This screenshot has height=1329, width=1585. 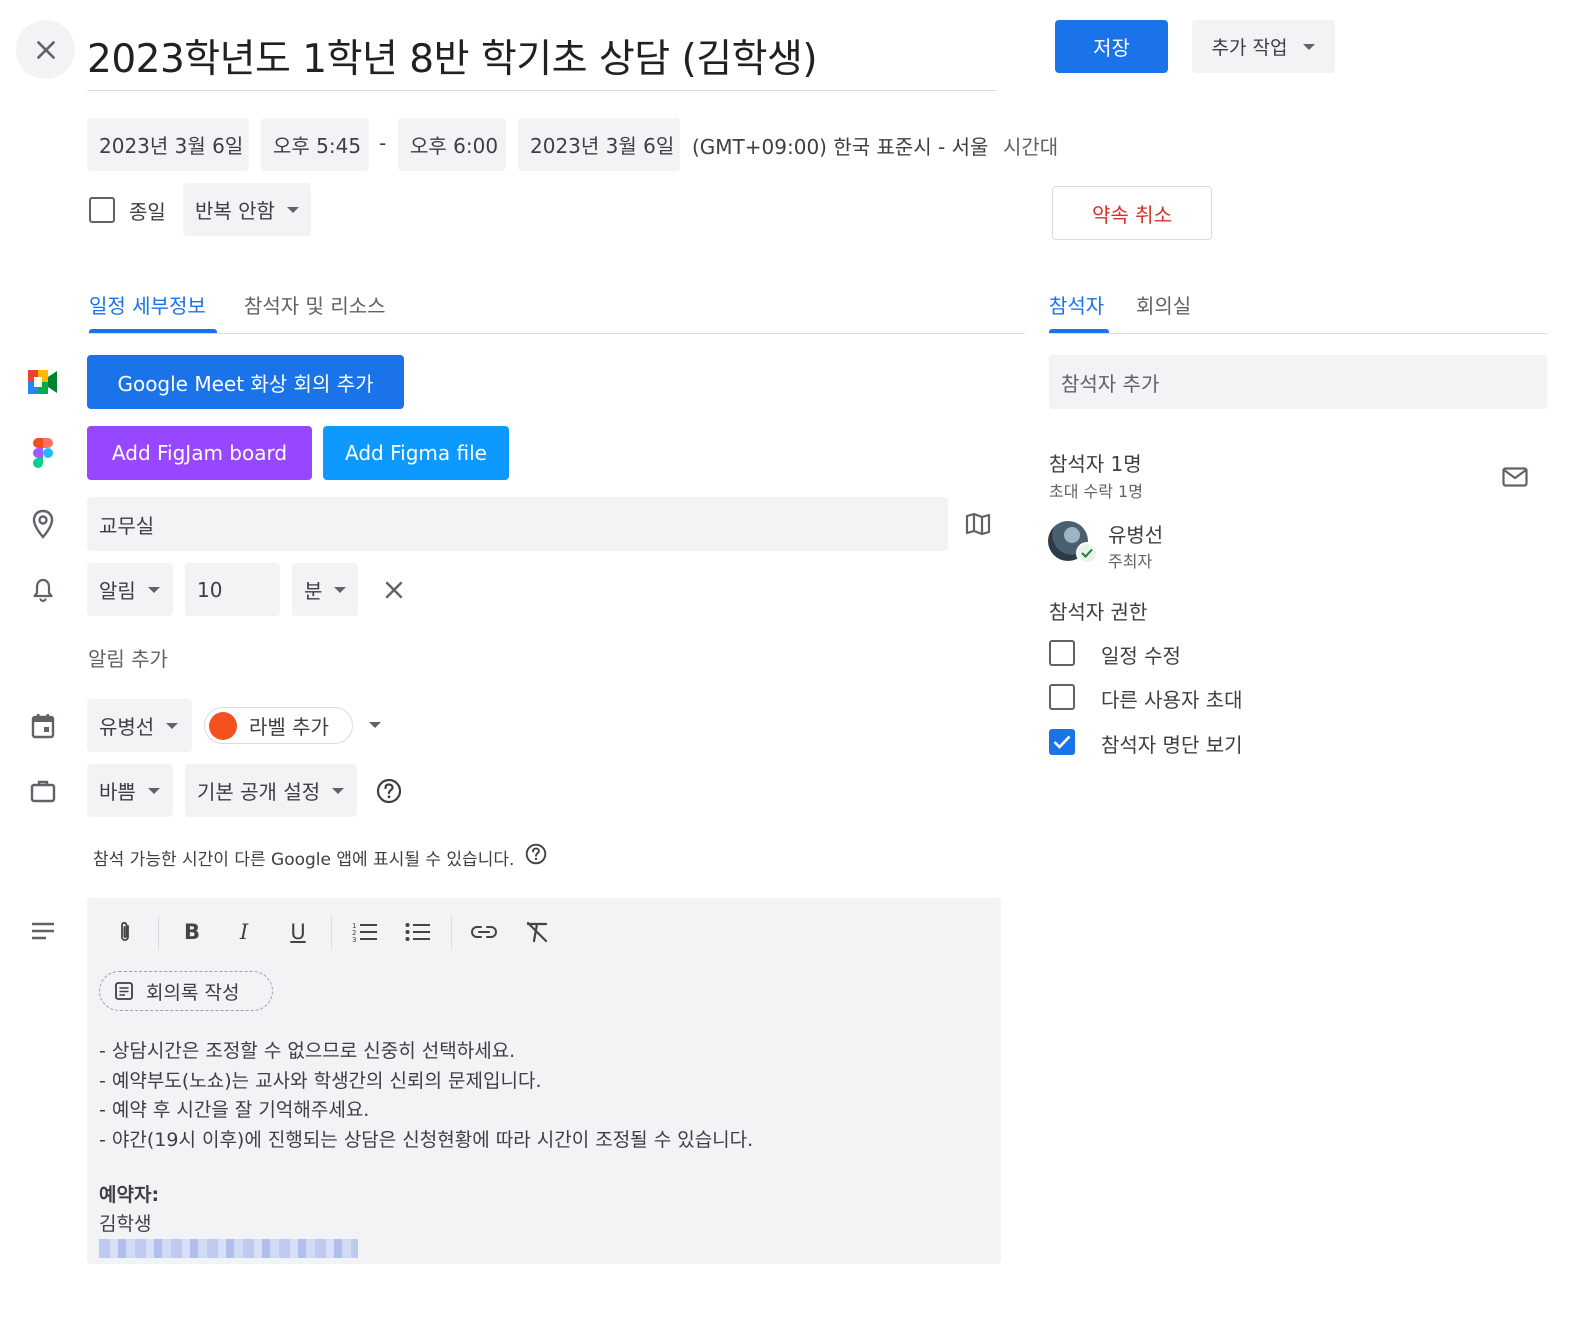 I want to click on repeat-label: 반복 안함, so click(x=235, y=211).